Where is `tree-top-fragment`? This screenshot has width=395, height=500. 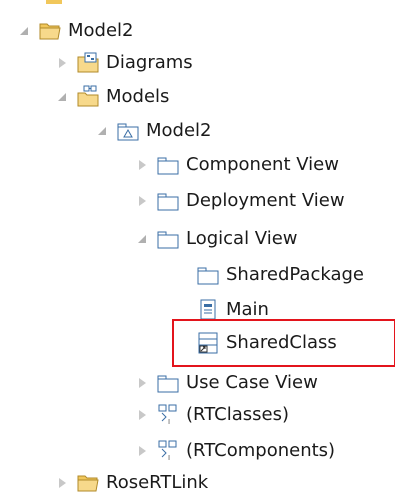 tree-top-fragment is located at coordinates (54, 2).